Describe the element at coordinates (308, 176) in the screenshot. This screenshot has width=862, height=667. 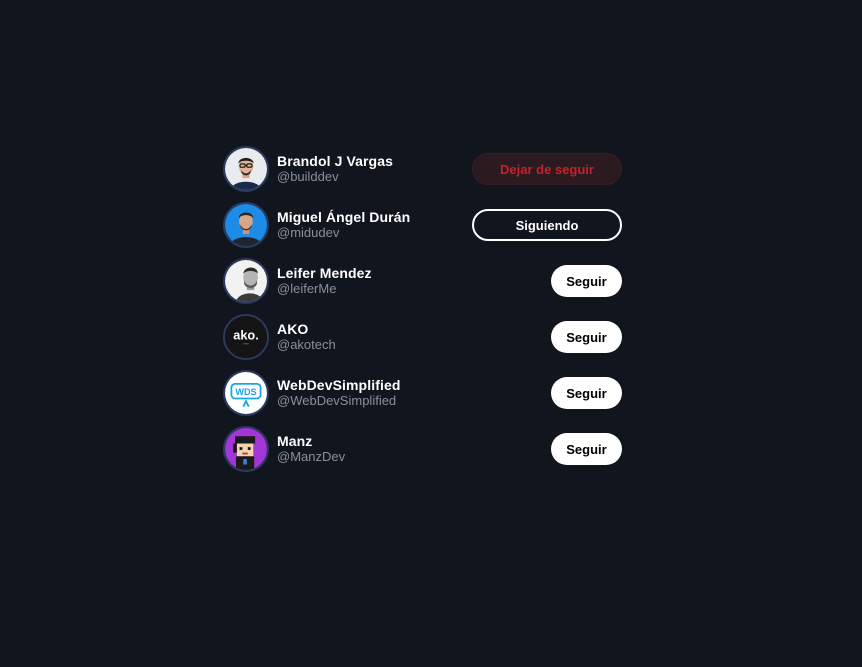
I see `user-handle: @builddev` at that location.